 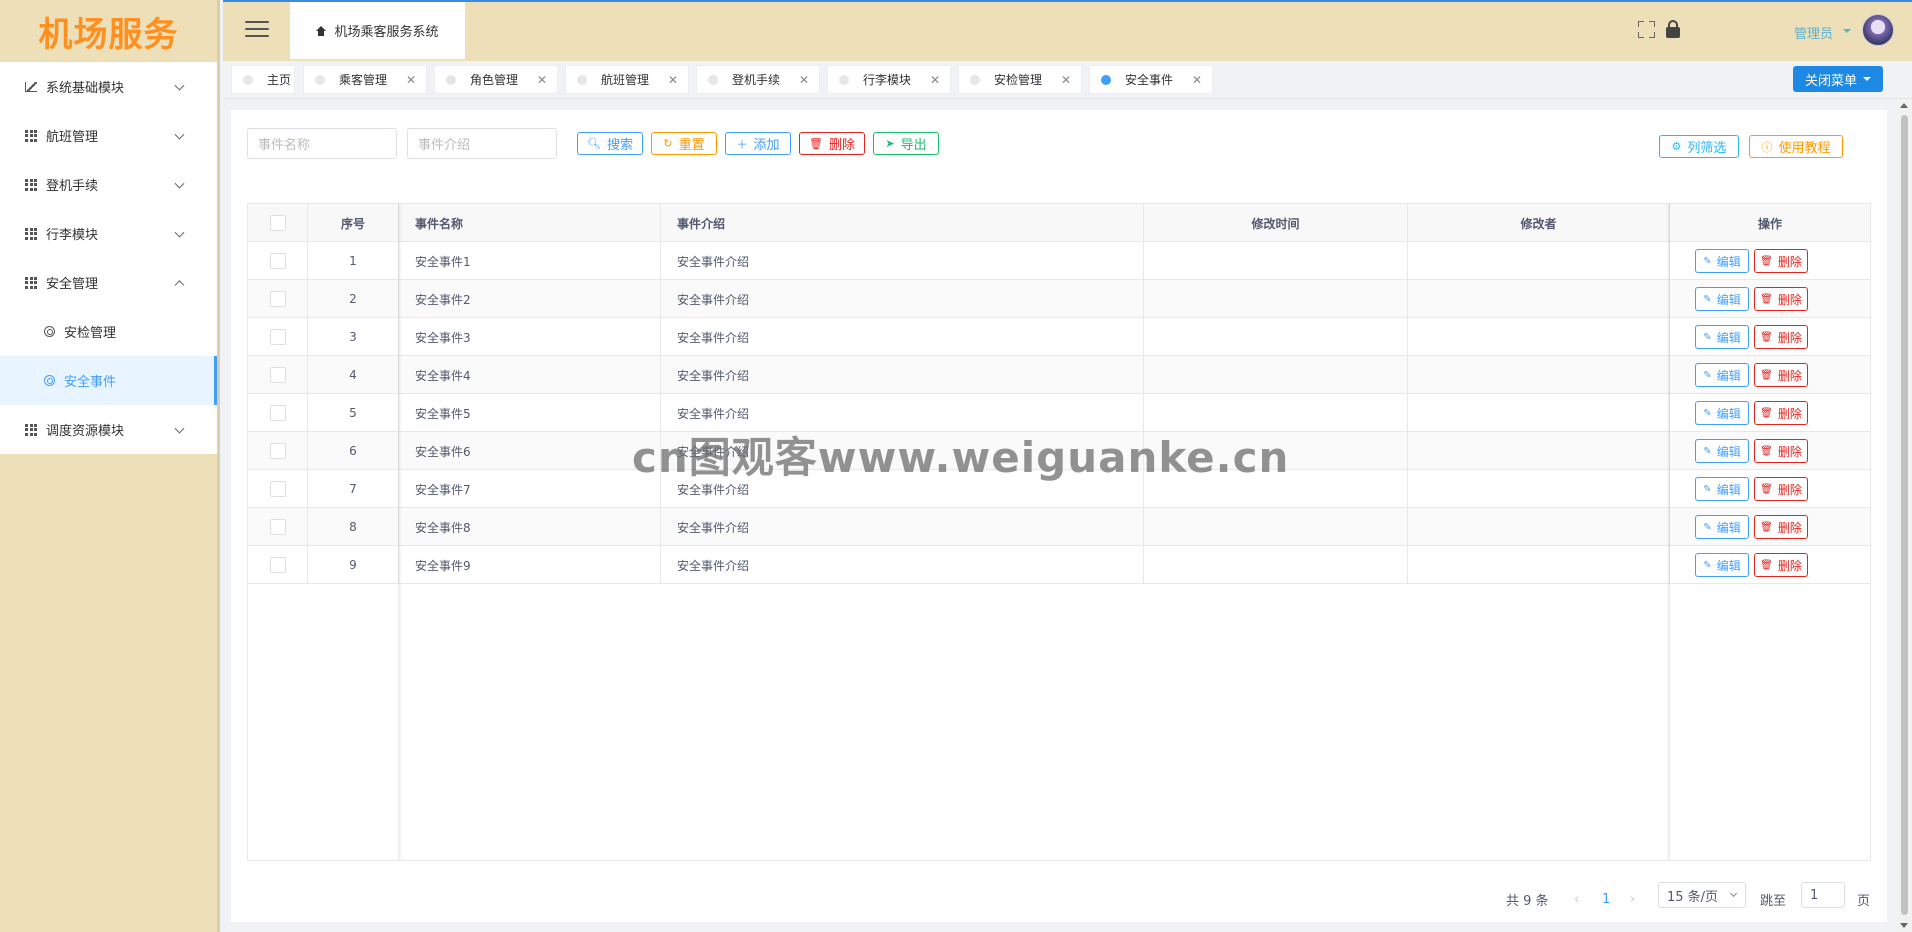 I want to click on sidebar-item-dispatch: 调度资源模块, so click(x=108, y=429).